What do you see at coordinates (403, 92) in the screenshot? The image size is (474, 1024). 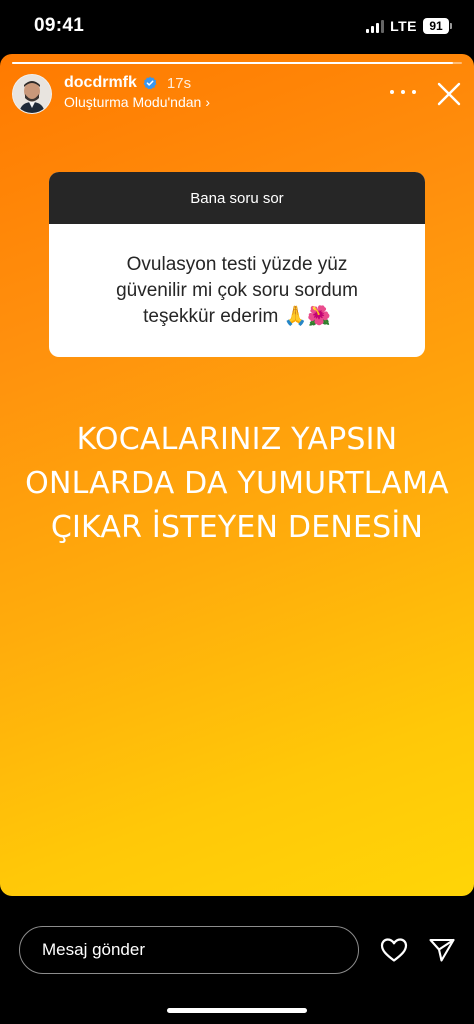 I see `more-options-button` at bounding box center [403, 92].